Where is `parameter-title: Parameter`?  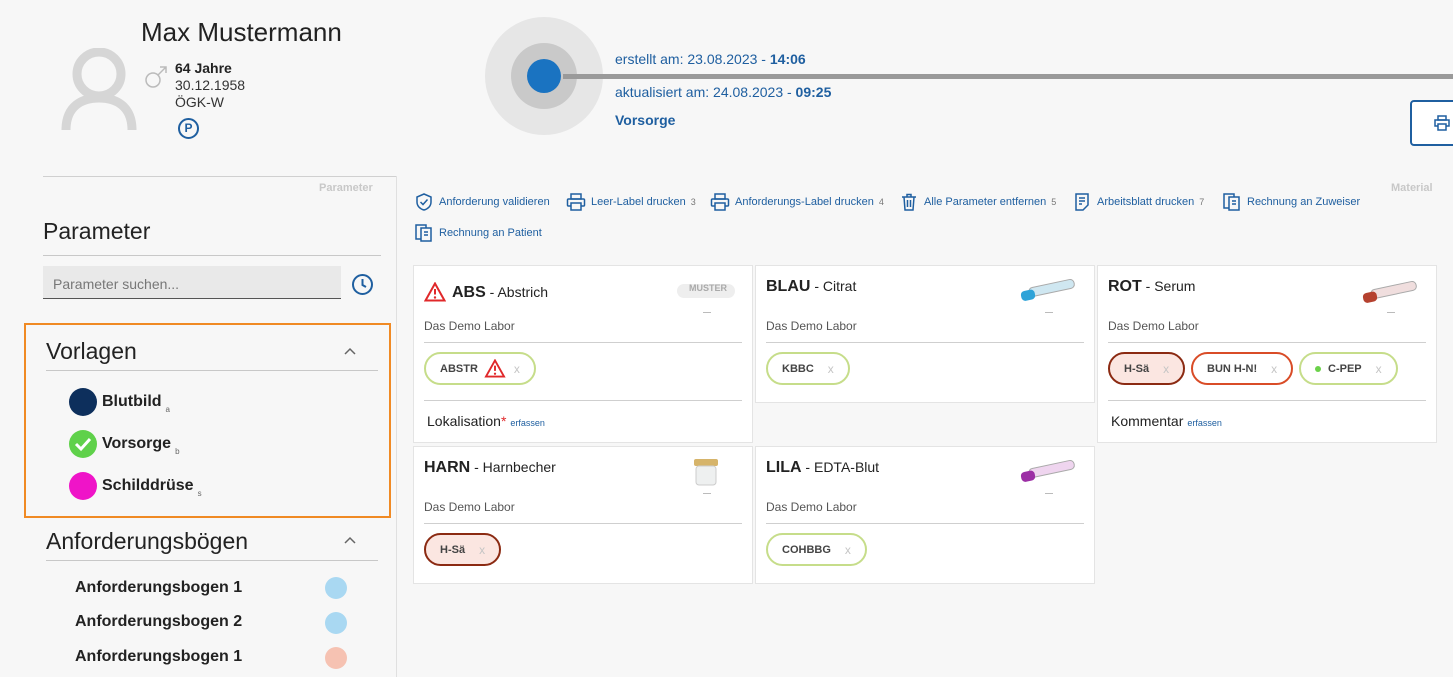
parameter-title: Parameter is located at coordinates (97, 231).